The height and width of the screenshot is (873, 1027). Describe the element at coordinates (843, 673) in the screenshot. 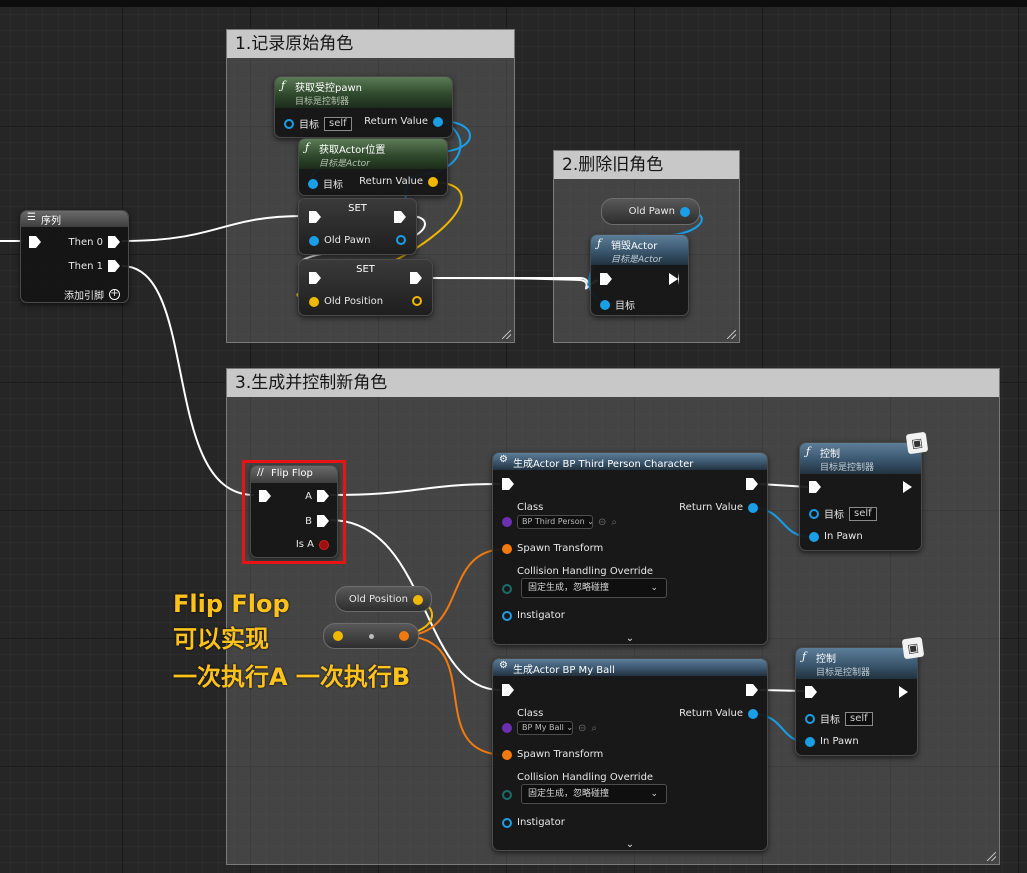

I see `node-subtitle: 目标是控制器` at that location.